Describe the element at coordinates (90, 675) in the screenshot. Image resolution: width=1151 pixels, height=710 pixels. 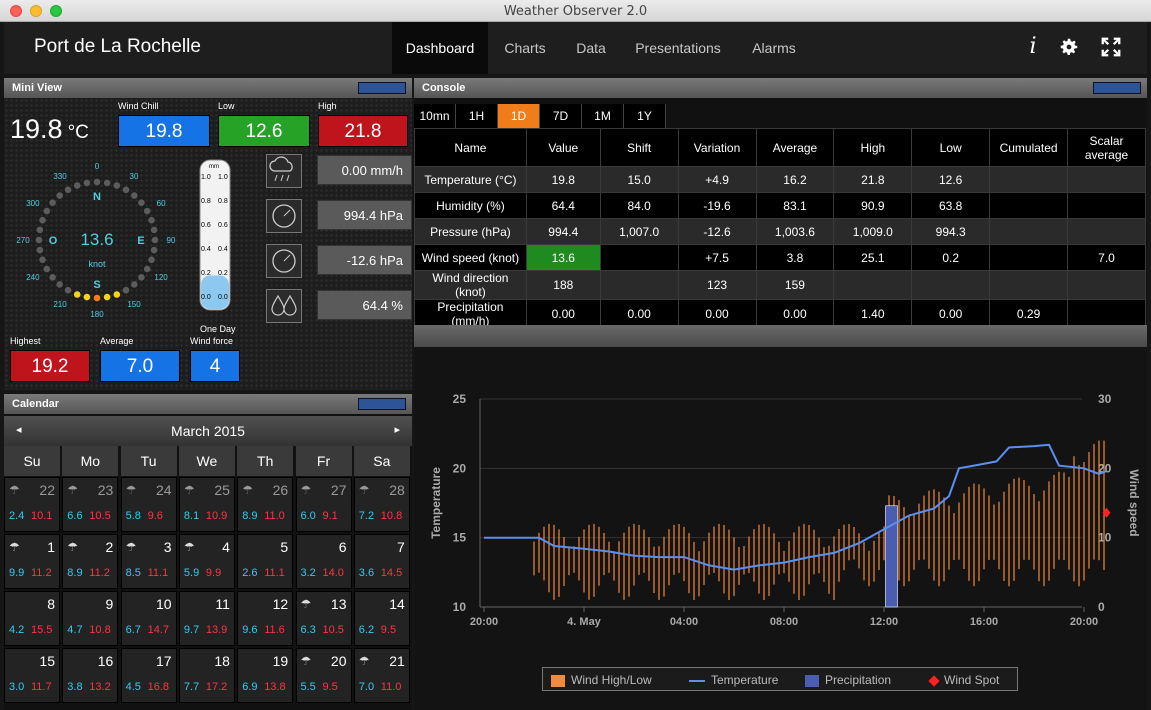
I see `calendar-day: 16 3.8 13.2` at that location.